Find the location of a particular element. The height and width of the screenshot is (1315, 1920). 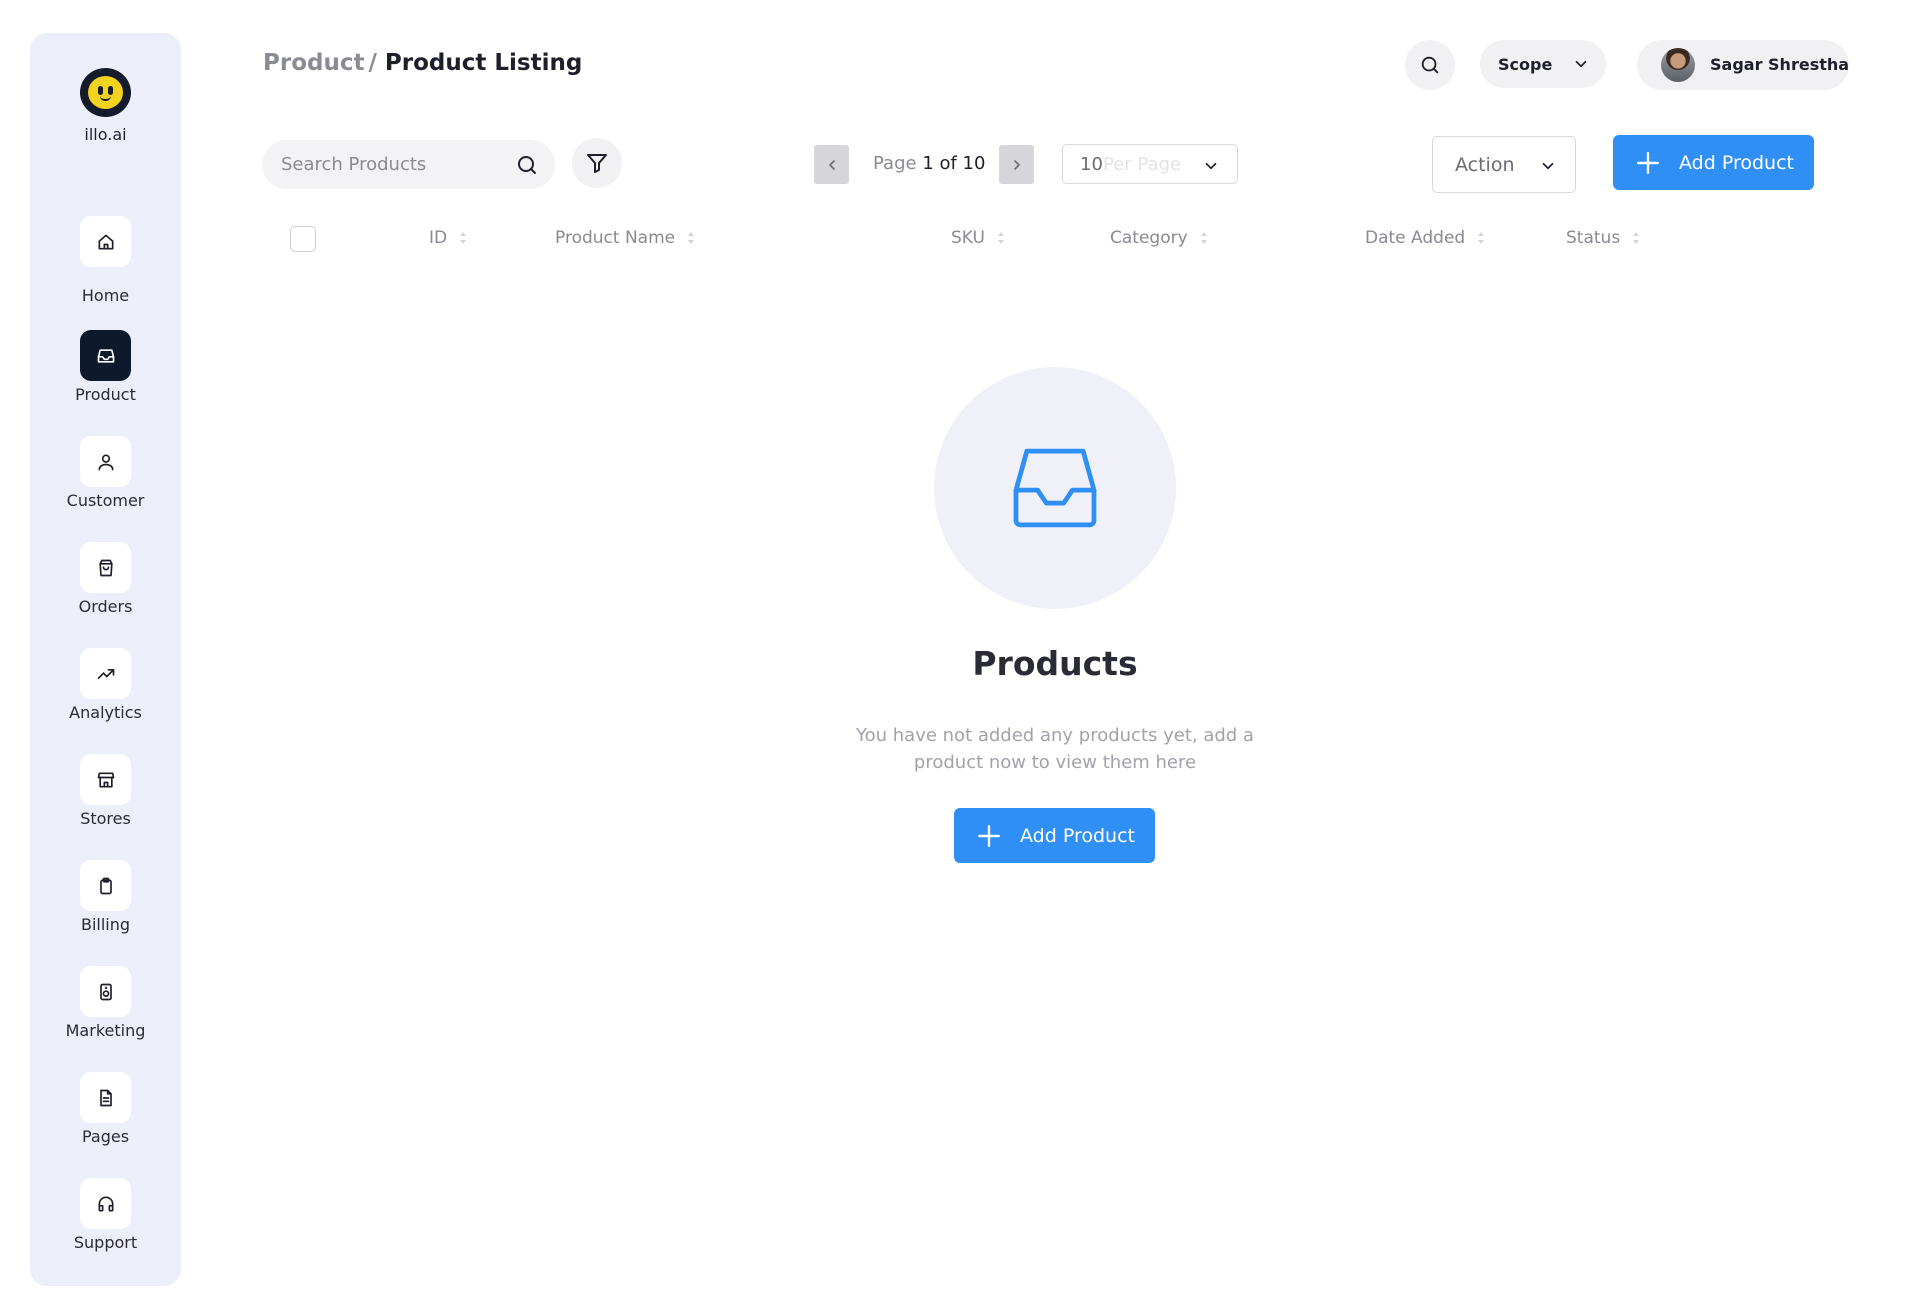

sidebar-item-analytics: Analytics is located at coordinates (105, 698).